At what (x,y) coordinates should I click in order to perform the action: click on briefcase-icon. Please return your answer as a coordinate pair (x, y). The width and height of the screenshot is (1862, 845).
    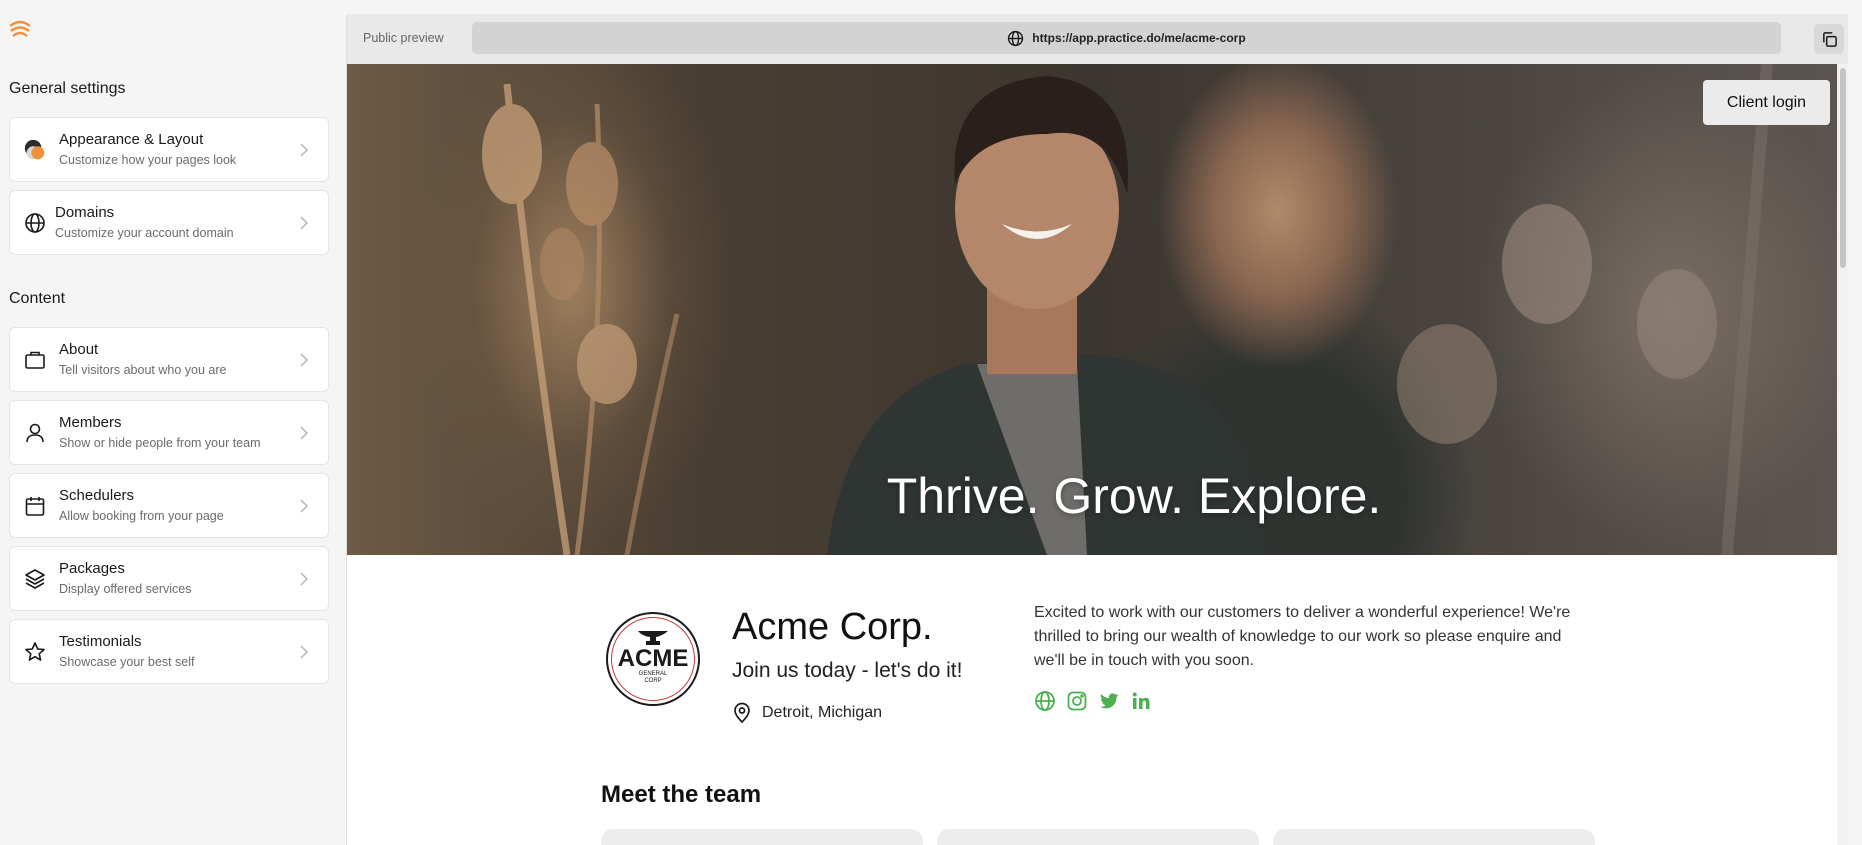
    Looking at the image, I should click on (35, 360).